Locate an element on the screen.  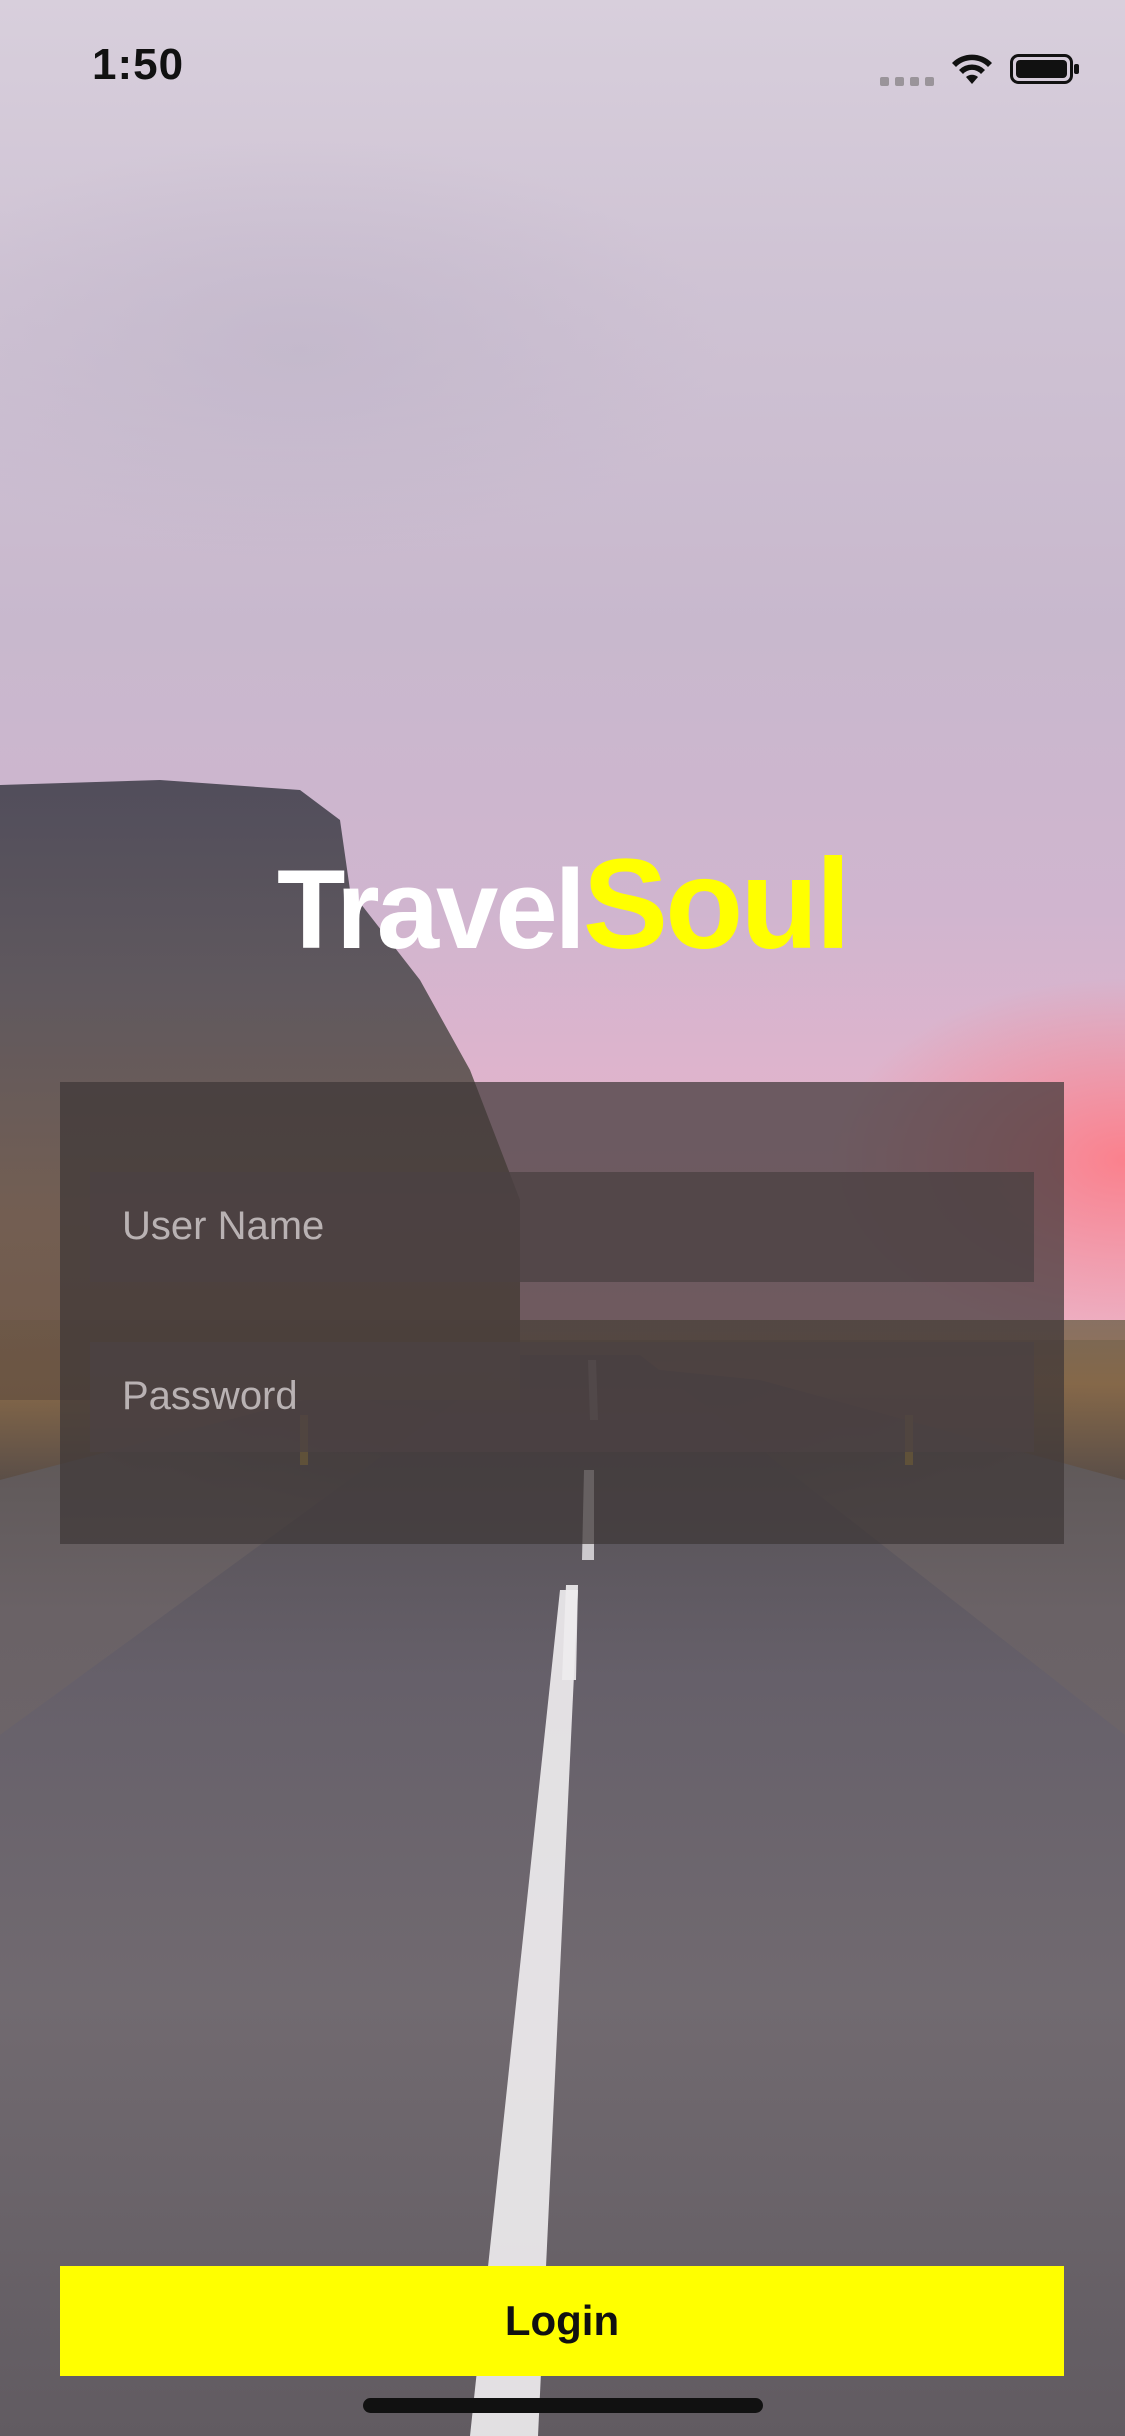
app-title: TravelSoul is located at coordinates (562, 907).